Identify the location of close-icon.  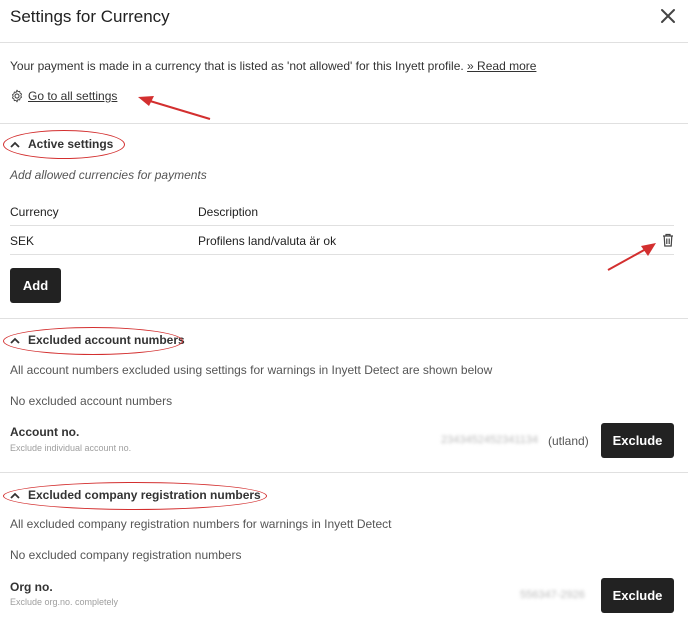
(668, 16).